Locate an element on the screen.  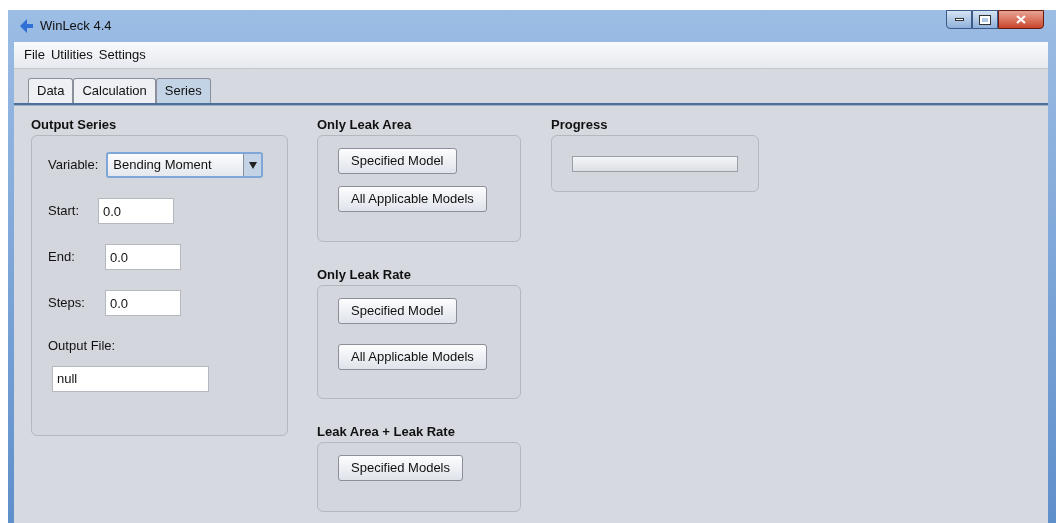
window-title: WinLeck 4.4 is located at coordinates (76, 26).